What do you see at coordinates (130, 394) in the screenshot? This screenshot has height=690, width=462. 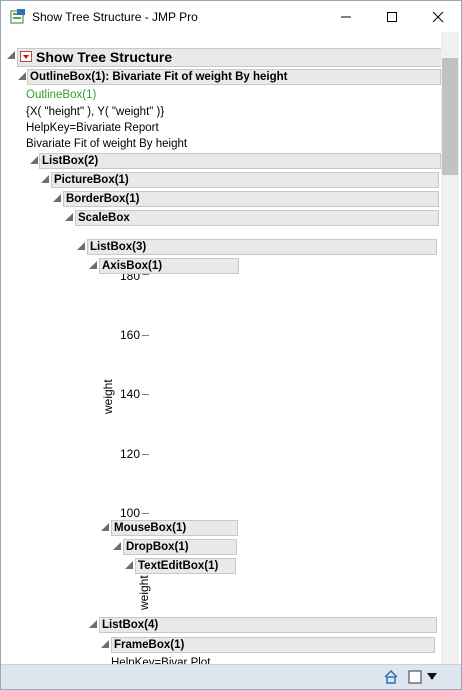 I see `tick-label-140: 140` at bounding box center [130, 394].